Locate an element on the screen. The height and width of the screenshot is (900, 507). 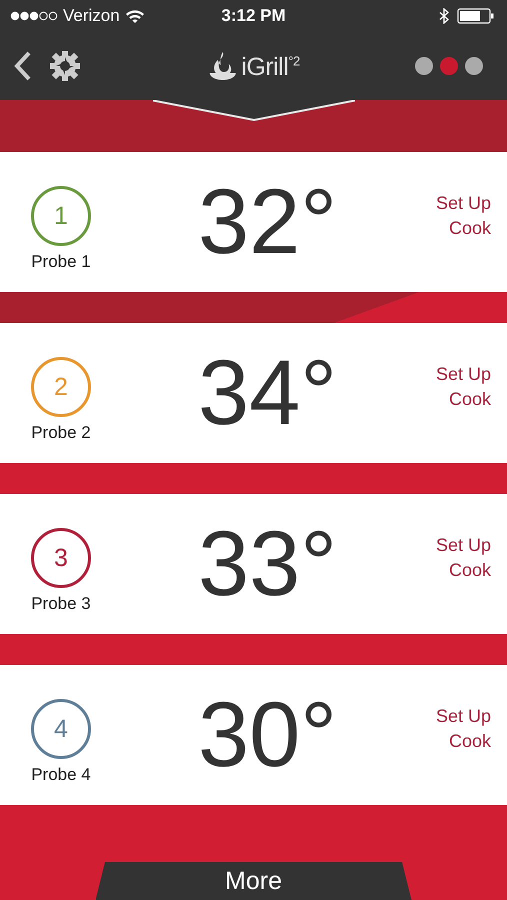
probe-number: 1 is located at coordinates (61, 216).